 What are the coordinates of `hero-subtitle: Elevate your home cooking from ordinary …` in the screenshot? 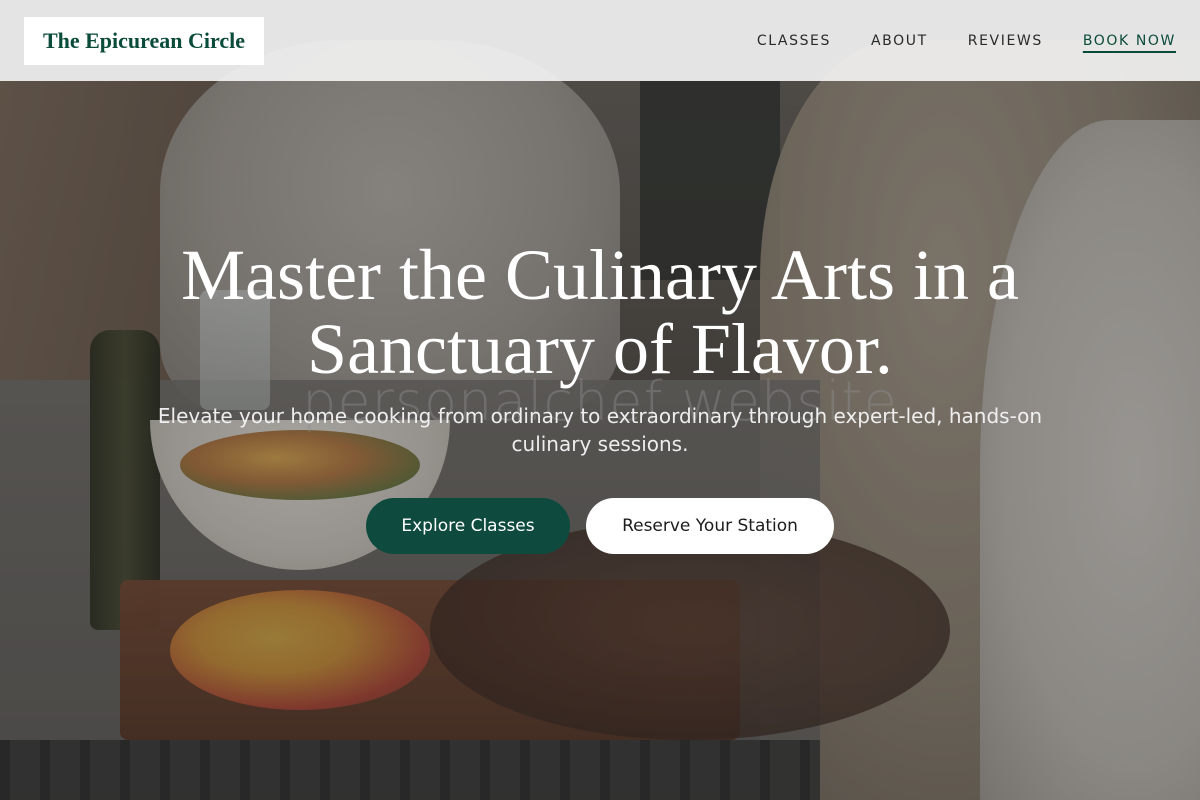 It's located at (600, 430).